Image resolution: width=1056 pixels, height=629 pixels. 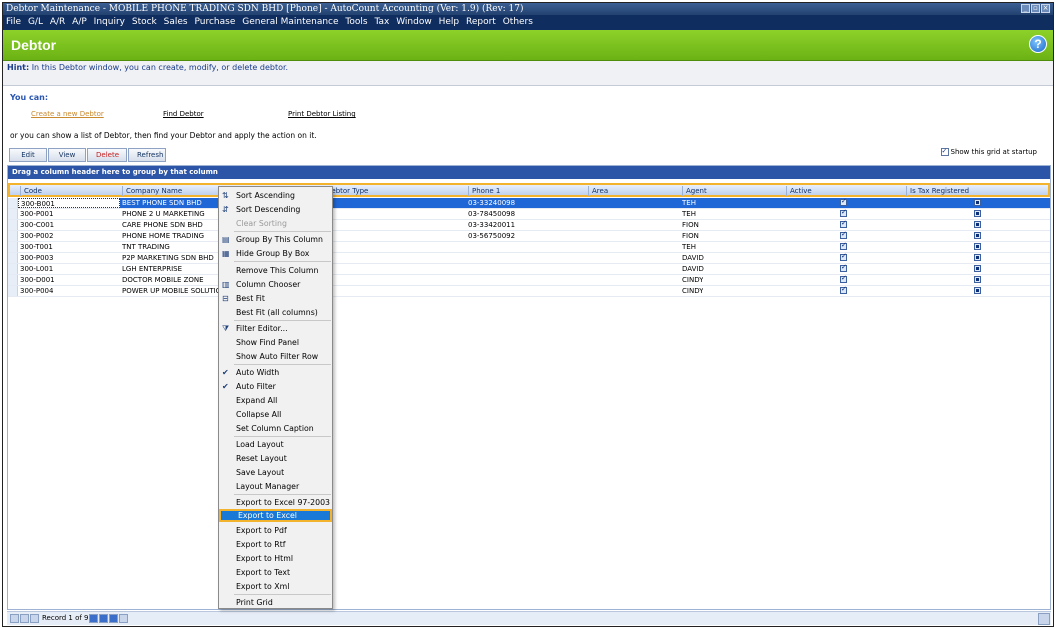 What do you see at coordinates (37, 280) in the screenshot?
I see `cell-code: 300-D001` at bounding box center [37, 280].